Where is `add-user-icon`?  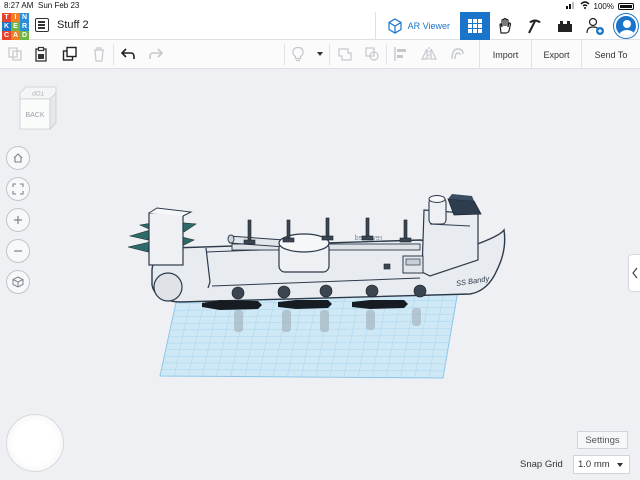
add-user-icon is located at coordinates (595, 26).